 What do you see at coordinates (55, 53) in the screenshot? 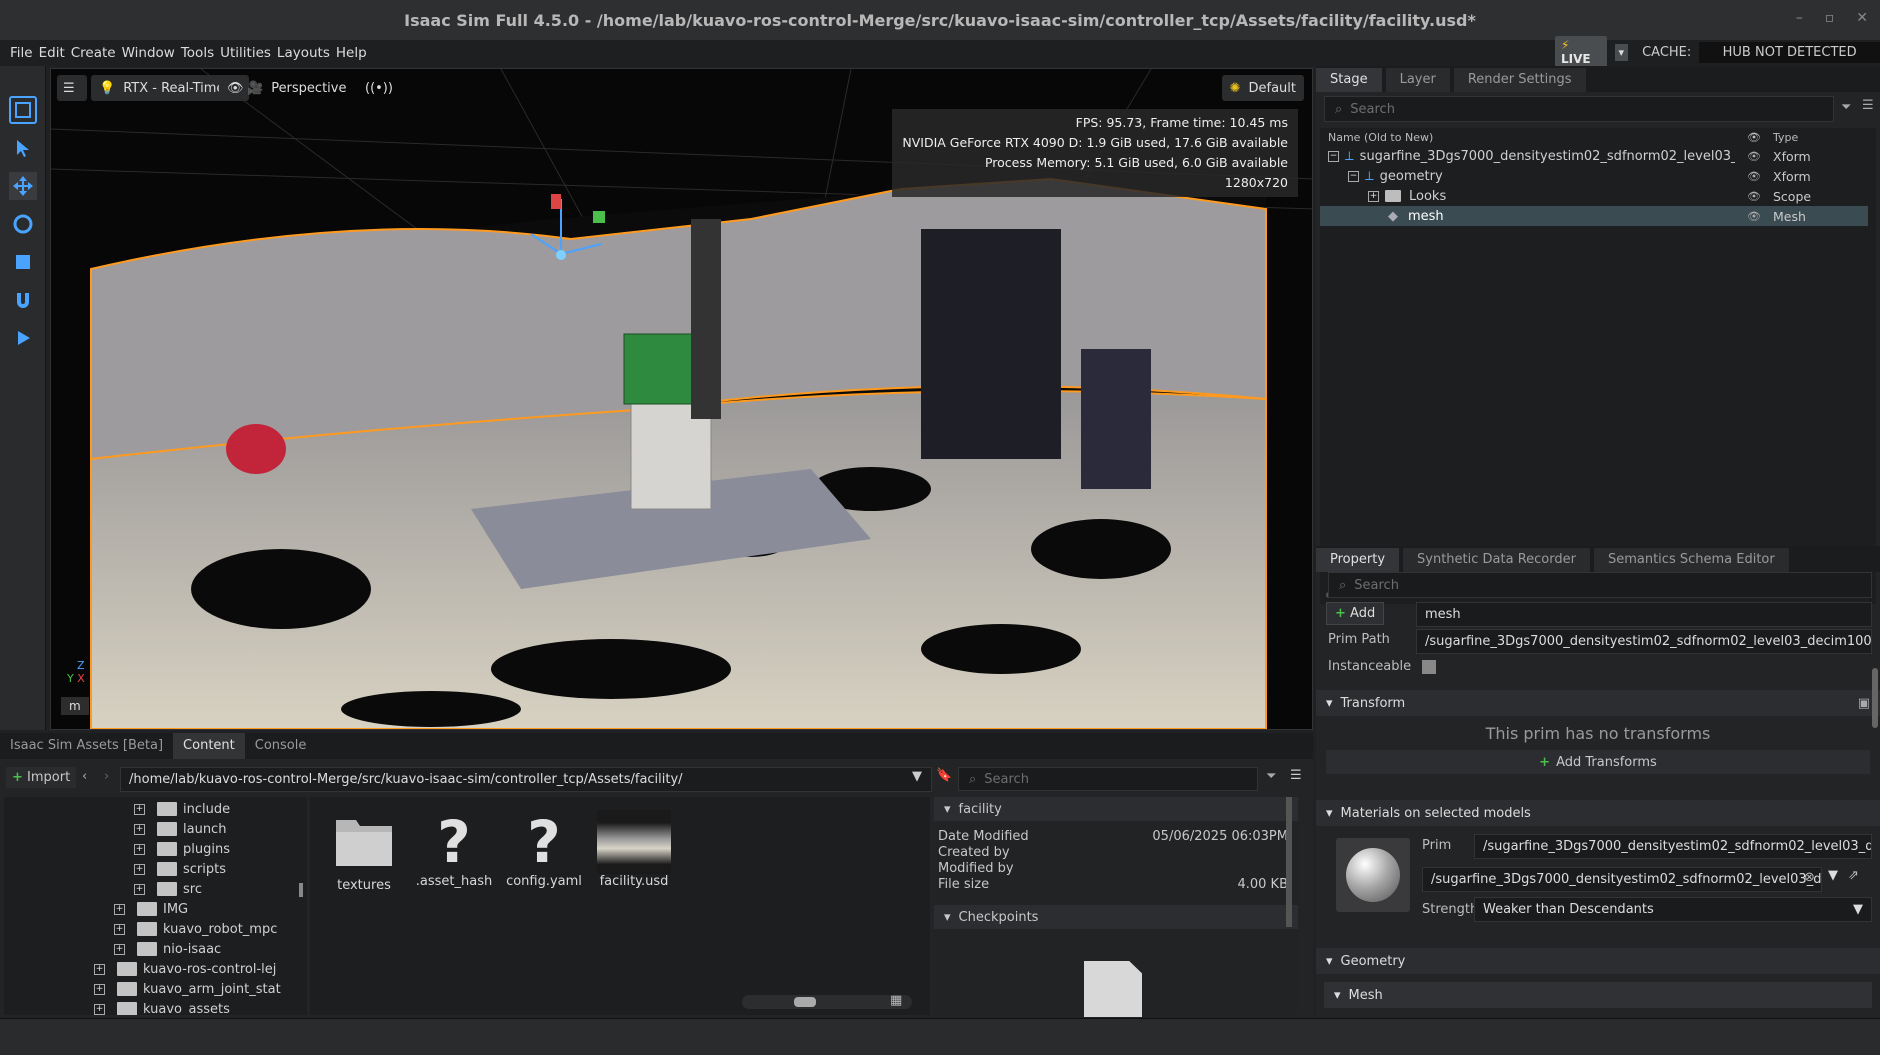
I see `menu-edit: Edit` at bounding box center [55, 53].